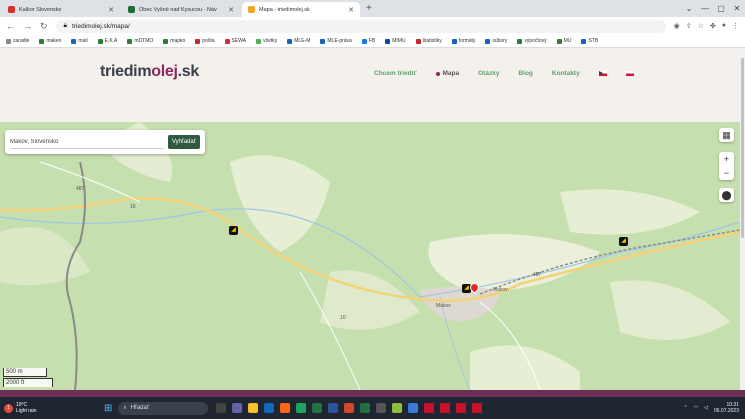 The height and width of the screenshot is (419, 745). Describe the element at coordinates (447, 73) in the screenshot. I see `menu-item-mapa: Mapa` at that location.